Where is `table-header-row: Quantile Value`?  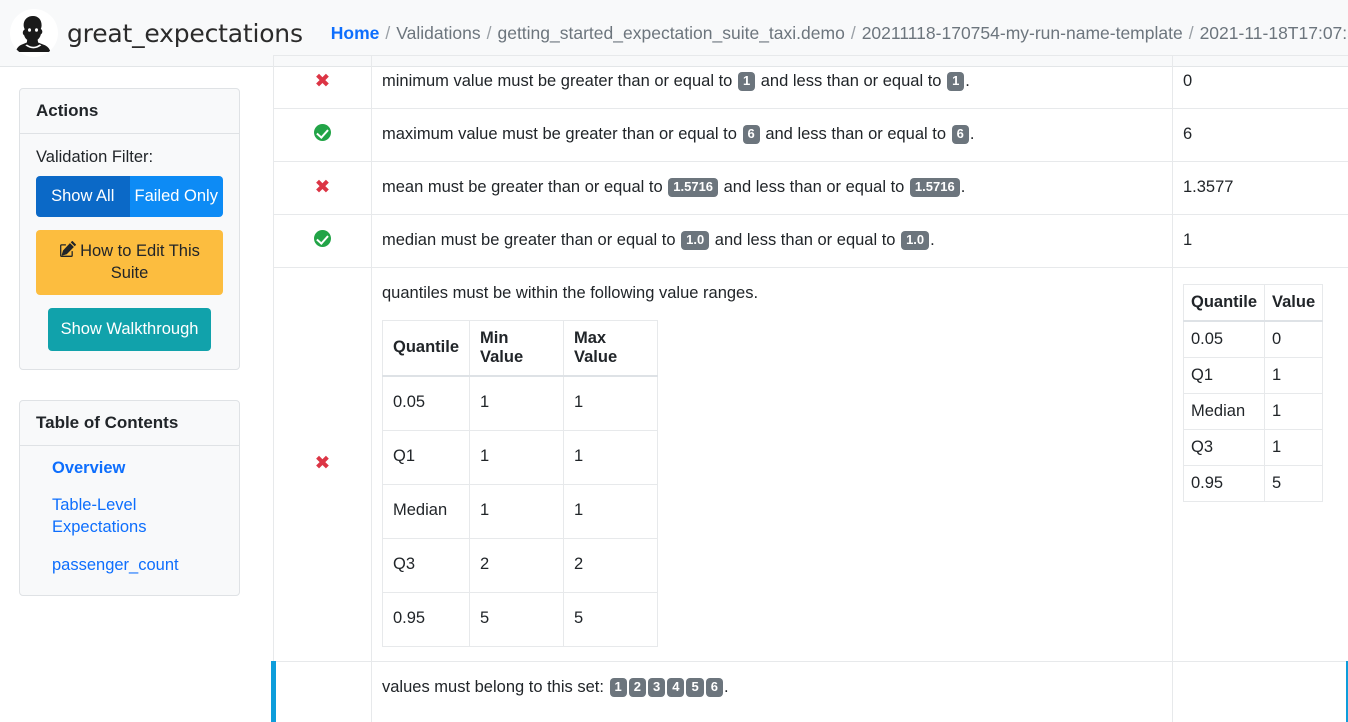 table-header-row: Quantile Value is located at coordinates (1253, 302).